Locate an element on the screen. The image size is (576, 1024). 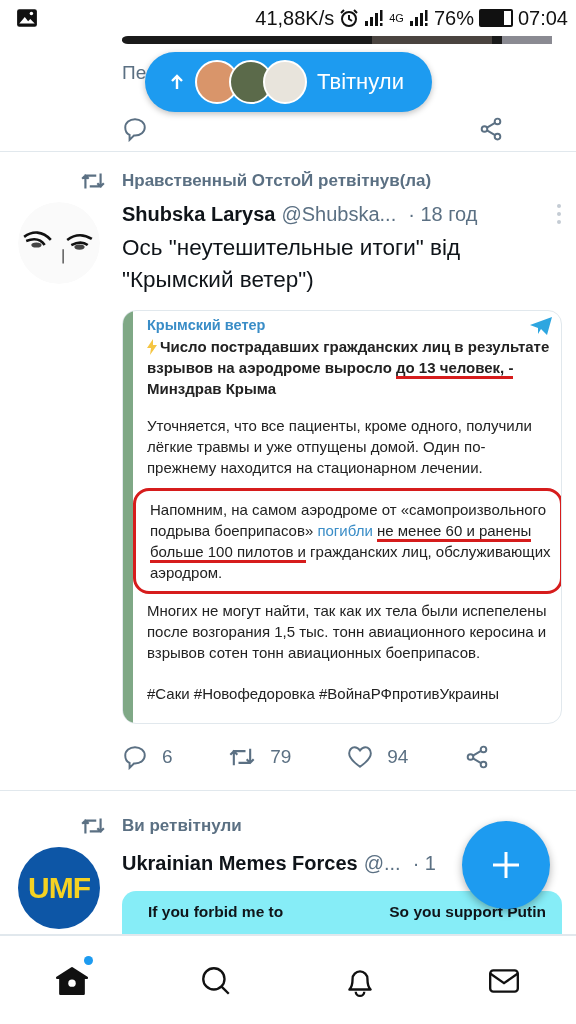
network-speed: 41,88K/s is located at coordinates (295, 18).